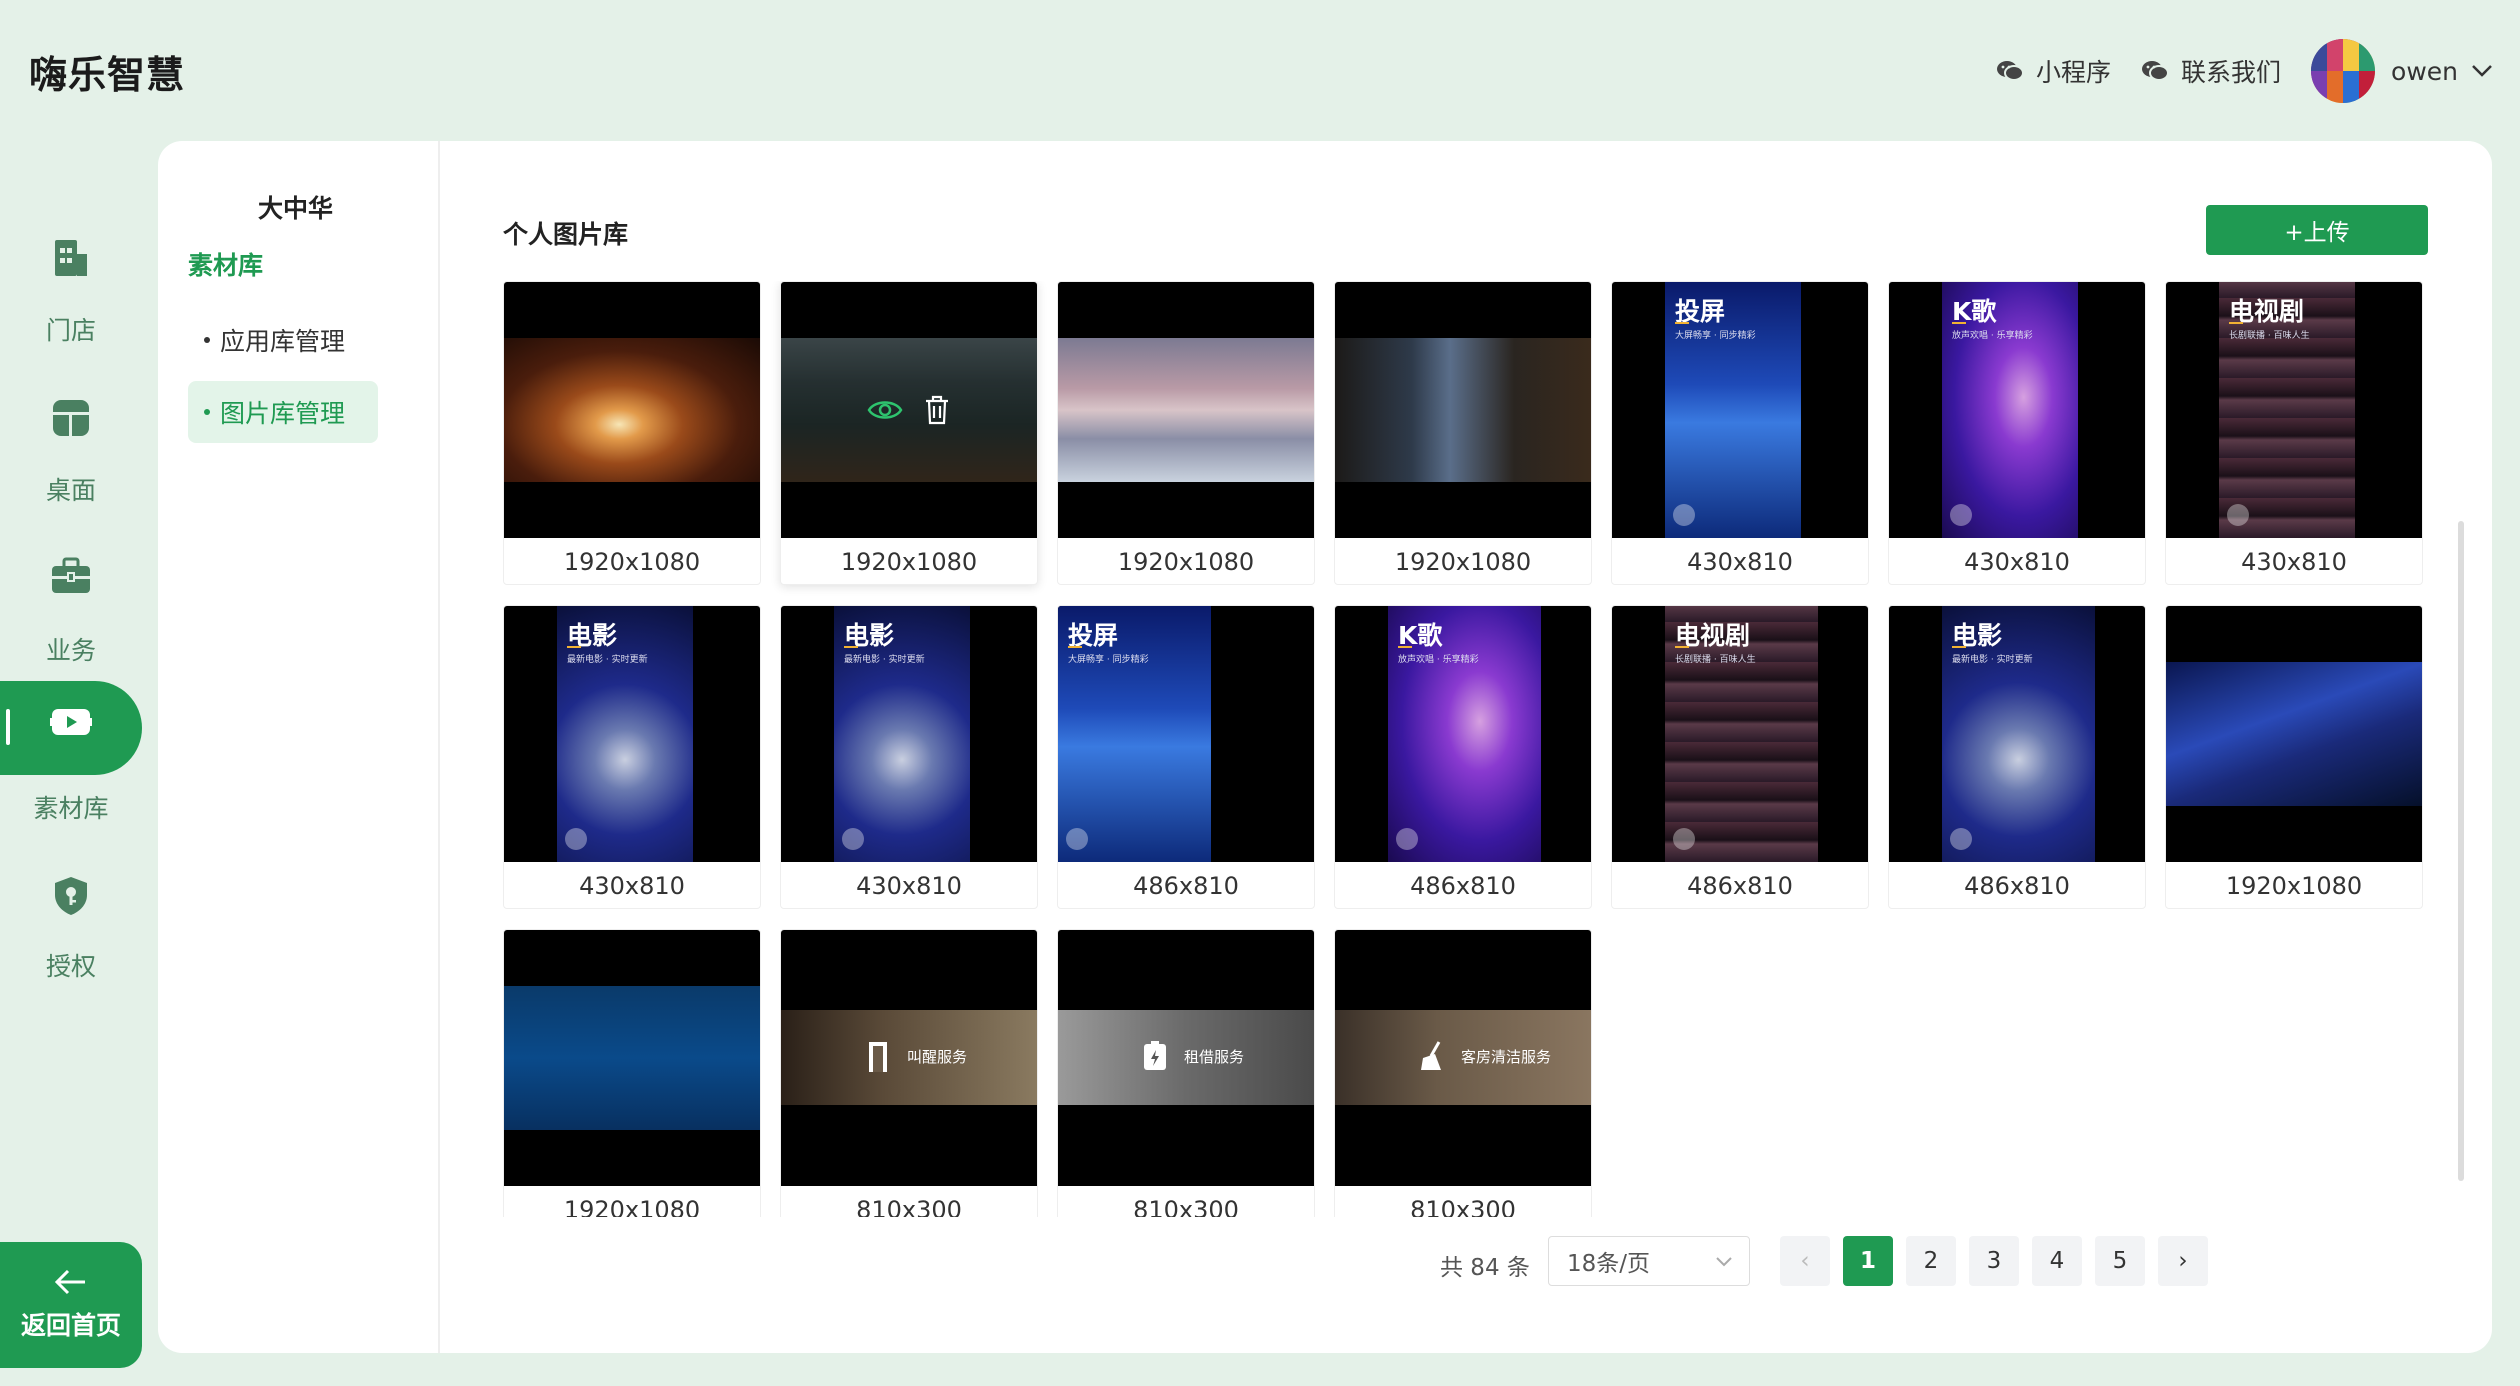 The height and width of the screenshot is (1386, 2520). What do you see at coordinates (1260, 70) in the screenshot?
I see `top-bar: 嗨乐智慧 小程序 联系我们 owen` at bounding box center [1260, 70].